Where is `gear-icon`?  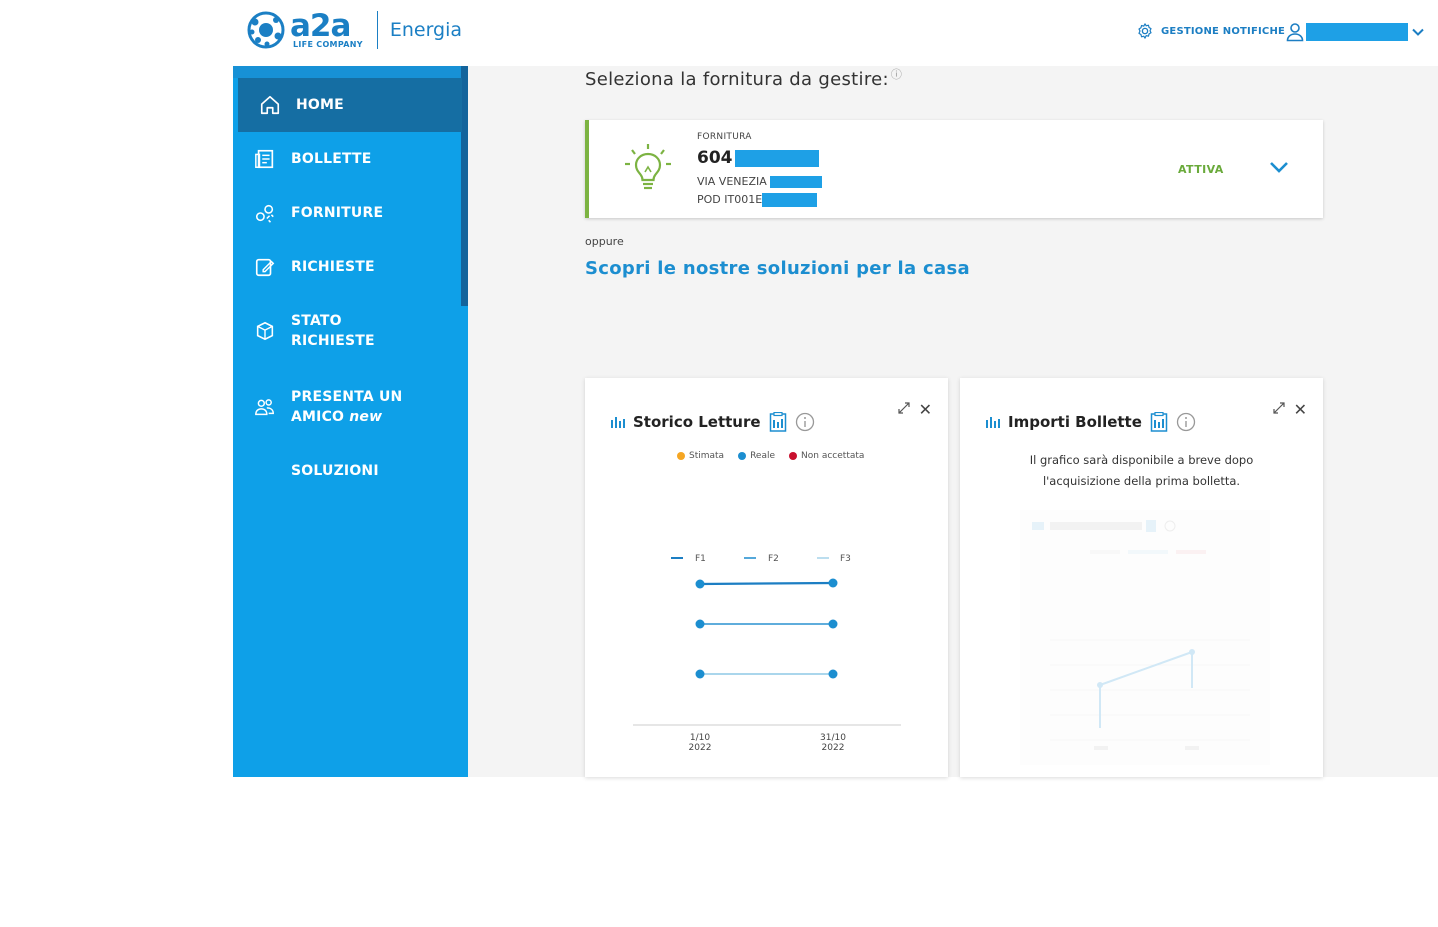
gear-icon is located at coordinates (1145, 31).